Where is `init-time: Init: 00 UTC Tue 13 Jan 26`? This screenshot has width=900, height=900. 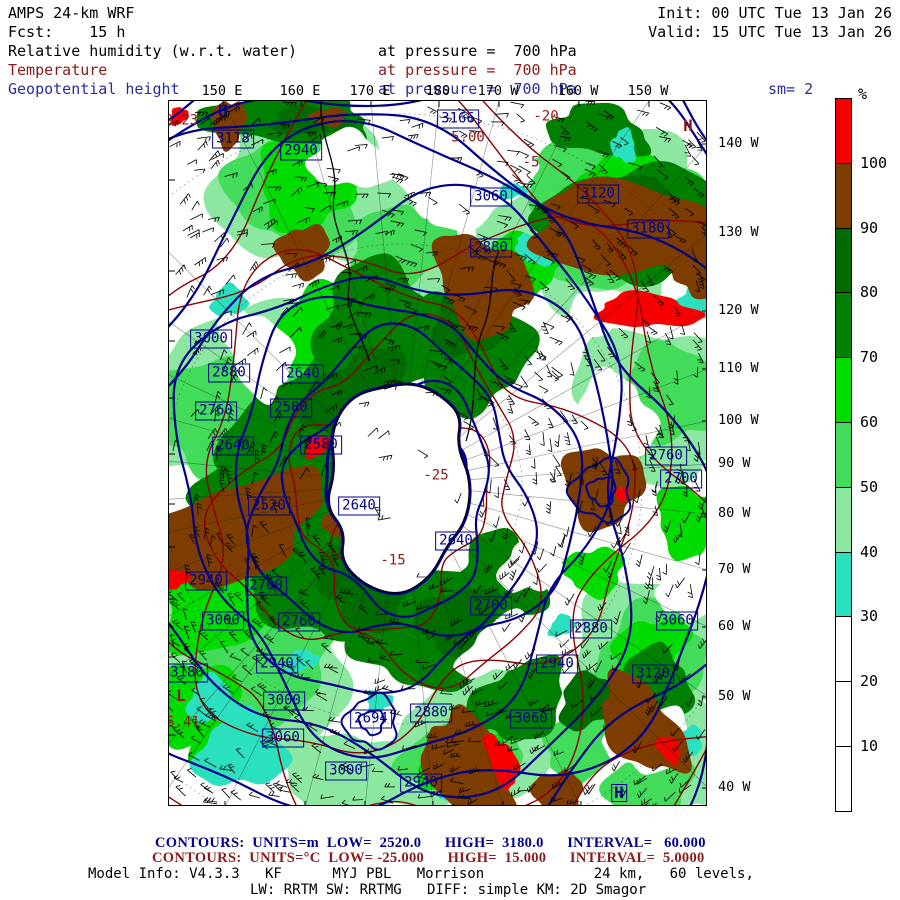 init-time: Init: 00 UTC Tue 13 Jan 26 is located at coordinates (774, 13).